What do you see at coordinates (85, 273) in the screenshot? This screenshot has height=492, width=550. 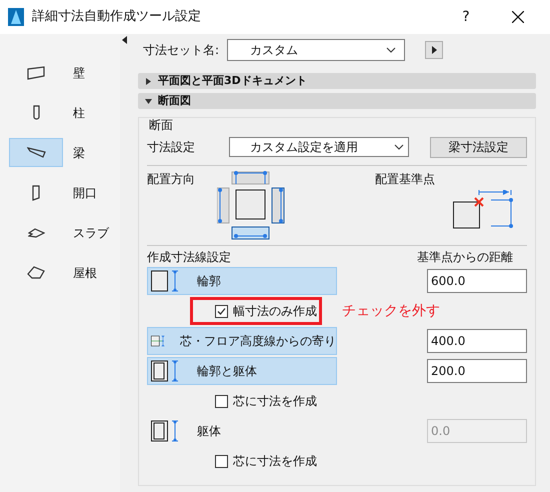 I see `sidebar-item-label: 屋根` at bounding box center [85, 273].